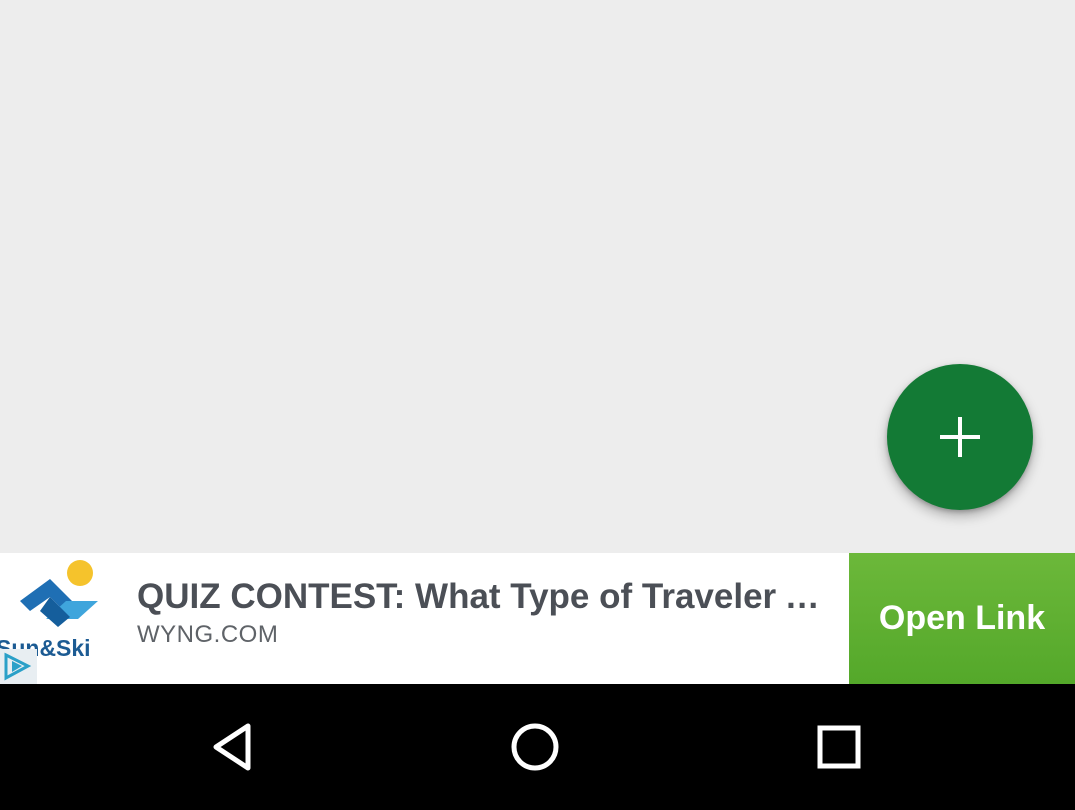 Image resolution: width=1075 pixels, height=810 pixels. Describe the element at coordinates (208, 634) in the screenshot. I see `ad-domain: WYNG.COM` at that location.